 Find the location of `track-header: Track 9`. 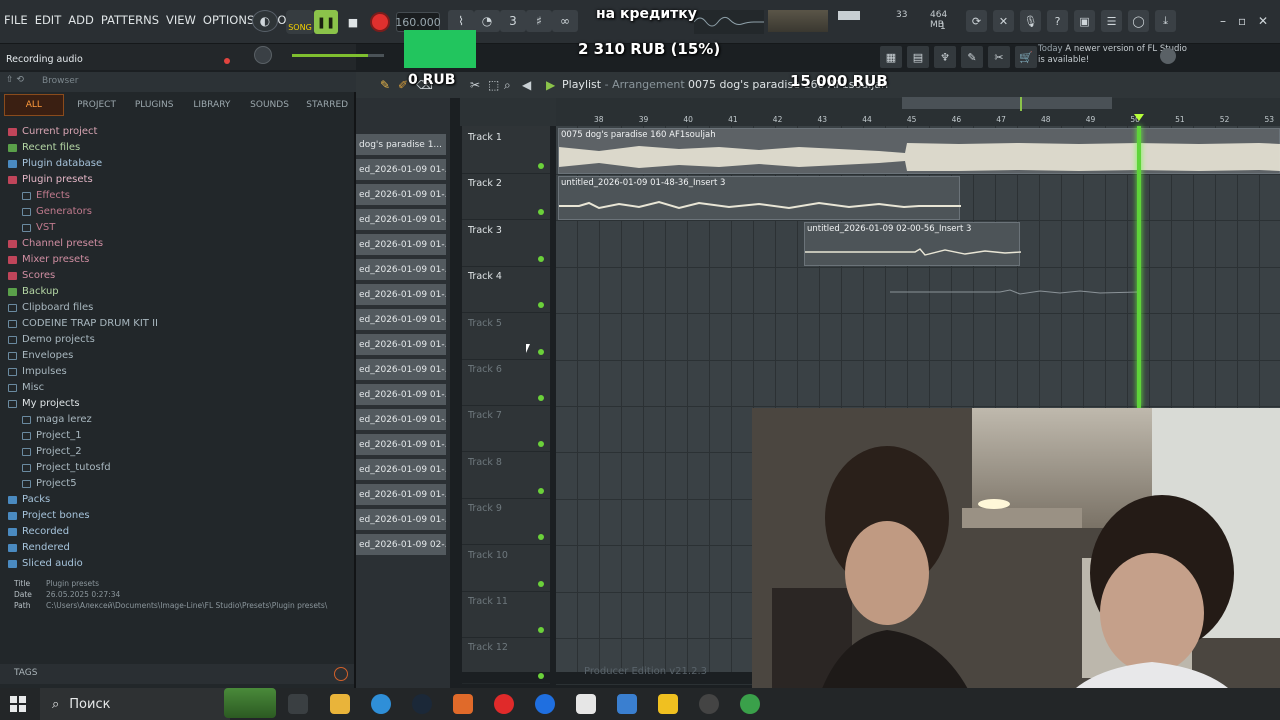

track-header: Track 9 is located at coordinates (506, 522).